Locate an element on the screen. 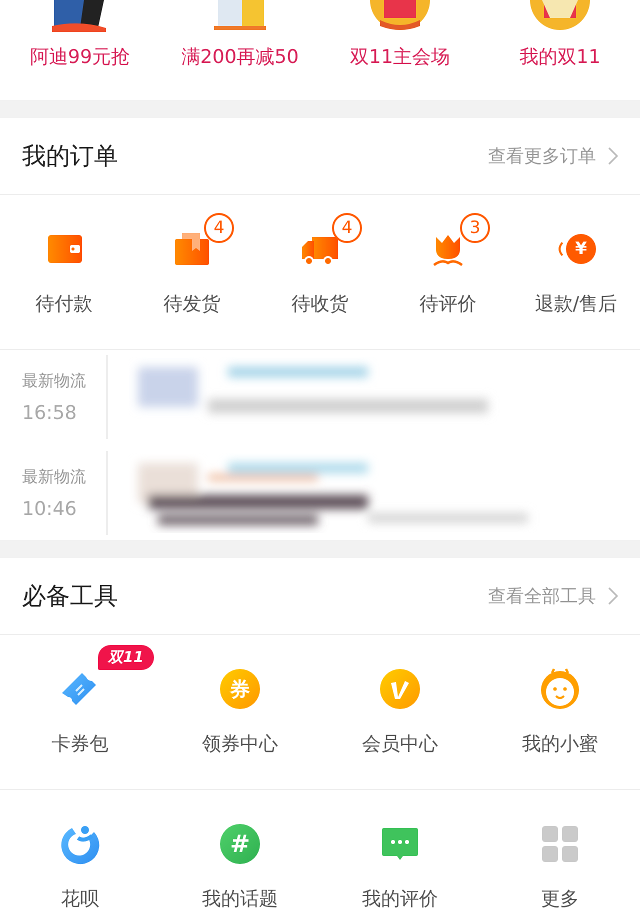 This screenshot has height=920, width=640. promo-label: 双11主会场 is located at coordinates (400, 57).